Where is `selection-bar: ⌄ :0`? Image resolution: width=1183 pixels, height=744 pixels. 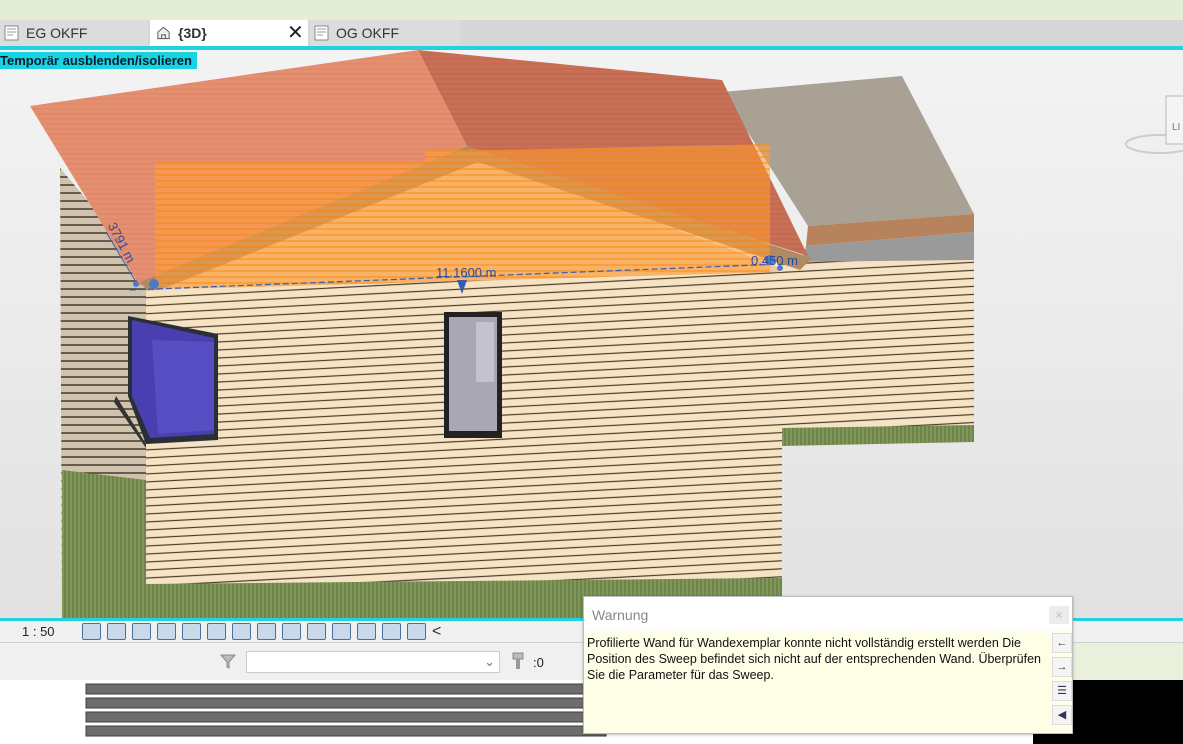
selection-bar: ⌄ :0 is located at coordinates (300, 661).